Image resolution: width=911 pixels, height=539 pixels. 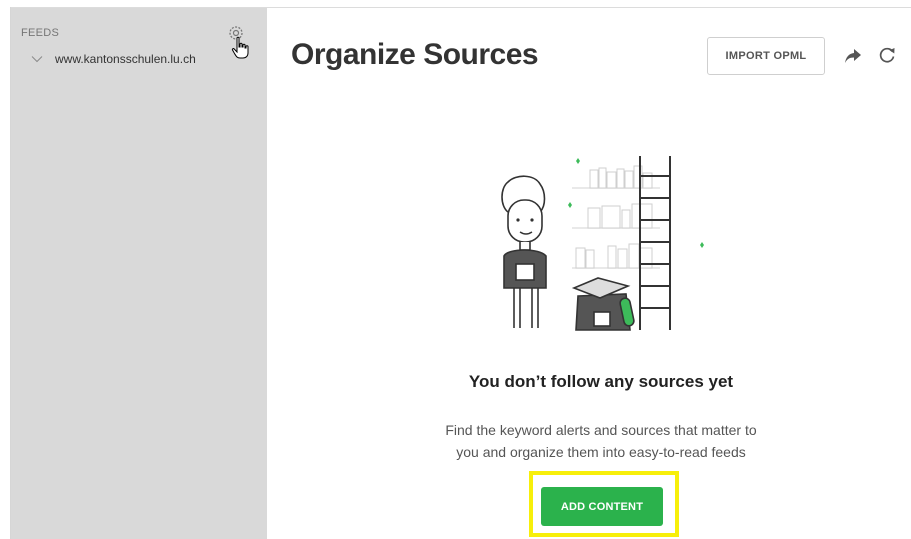 What do you see at coordinates (602, 506) in the screenshot?
I see `add-content-button: ADD CONTENT` at bounding box center [602, 506].